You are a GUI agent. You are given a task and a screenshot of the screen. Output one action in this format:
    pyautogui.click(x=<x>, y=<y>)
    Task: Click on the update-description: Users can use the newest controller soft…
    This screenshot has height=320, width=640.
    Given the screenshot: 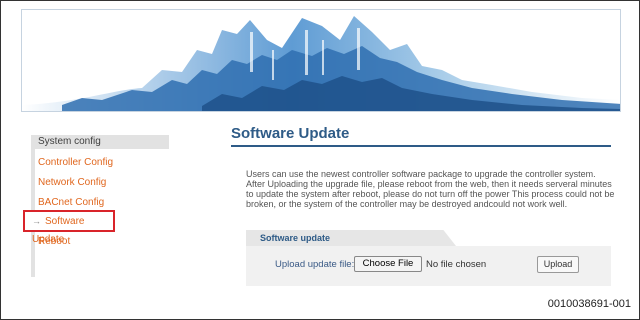 What is the action you would take?
    pyautogui.click(x=430, y=189)
    